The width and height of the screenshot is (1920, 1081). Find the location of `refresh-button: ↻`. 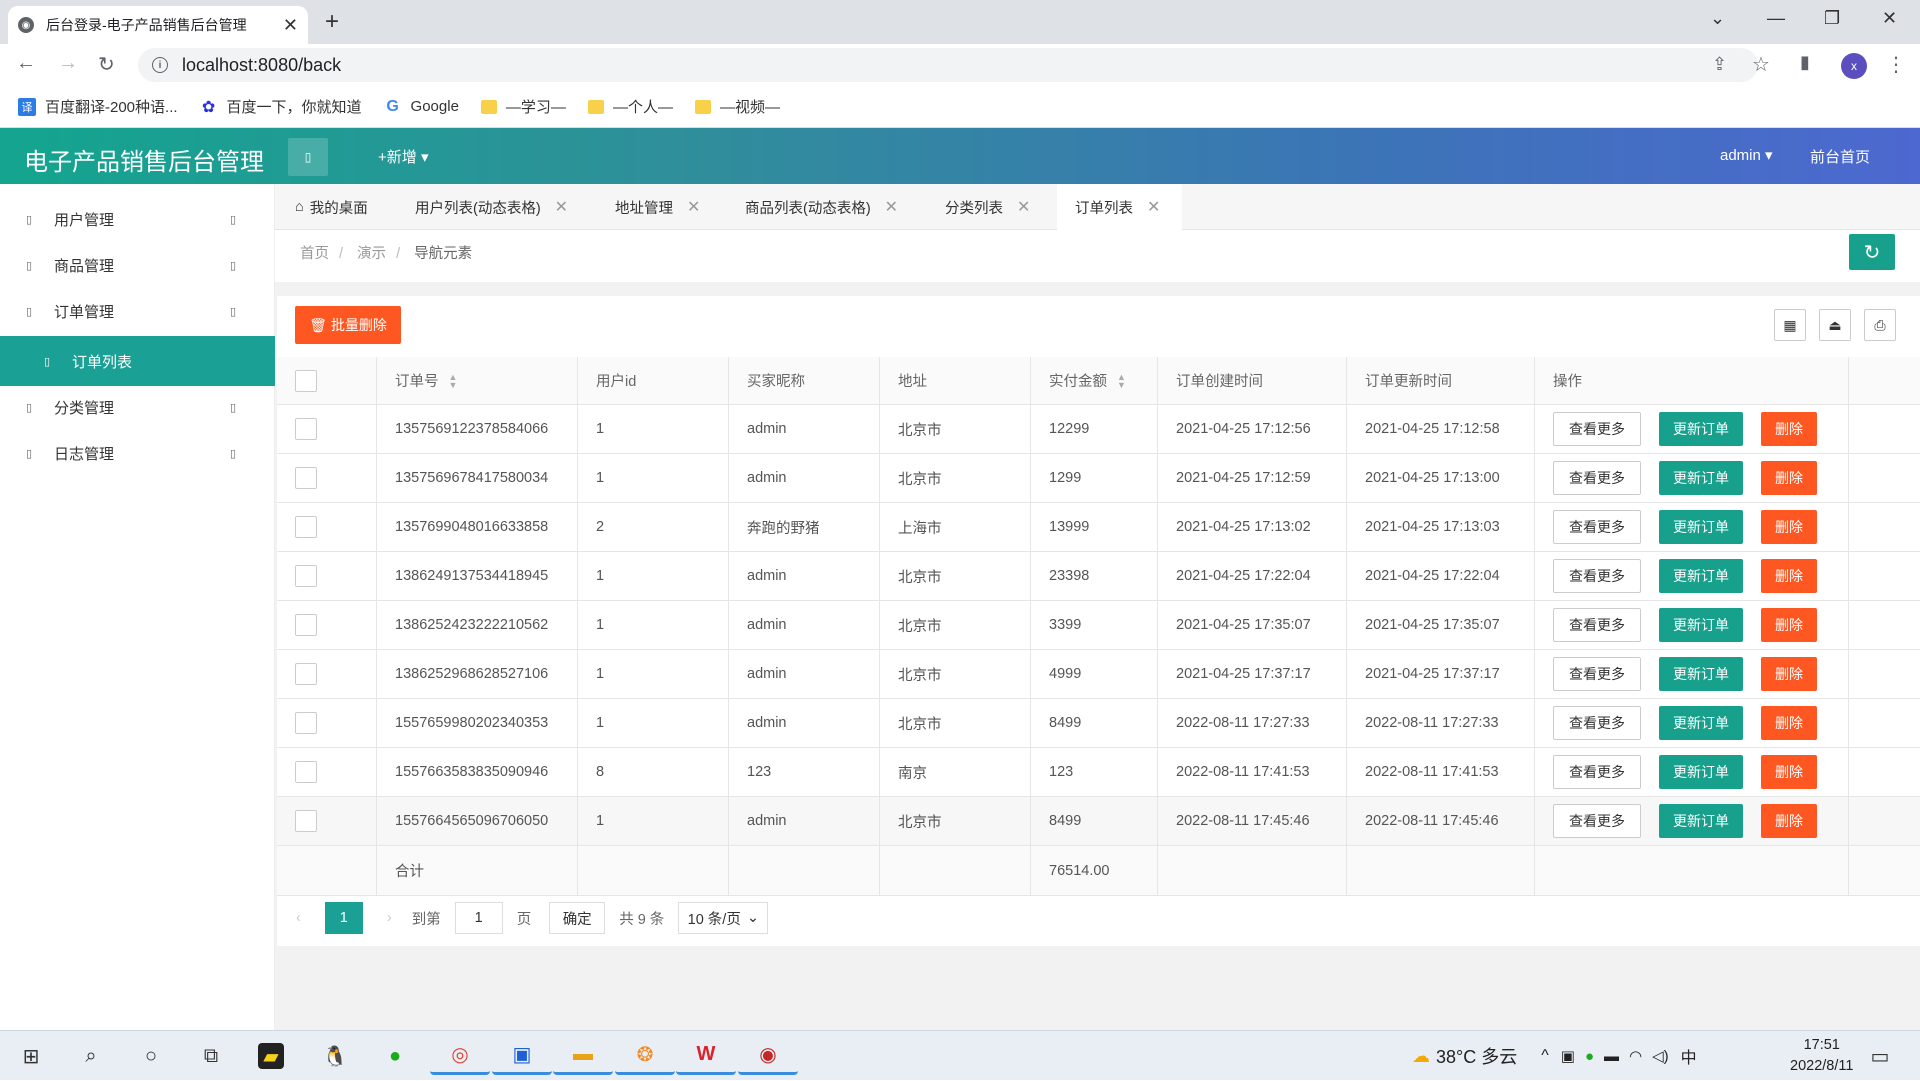

refresh-button: ↻ is located at coordinates (1872, 252).